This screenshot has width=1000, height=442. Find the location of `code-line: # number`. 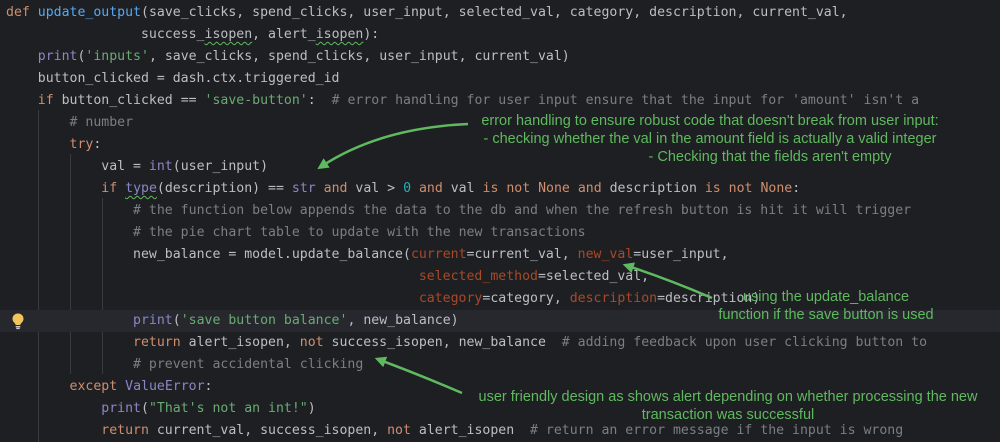

code-line: # number is located at coordinates (500, 123).